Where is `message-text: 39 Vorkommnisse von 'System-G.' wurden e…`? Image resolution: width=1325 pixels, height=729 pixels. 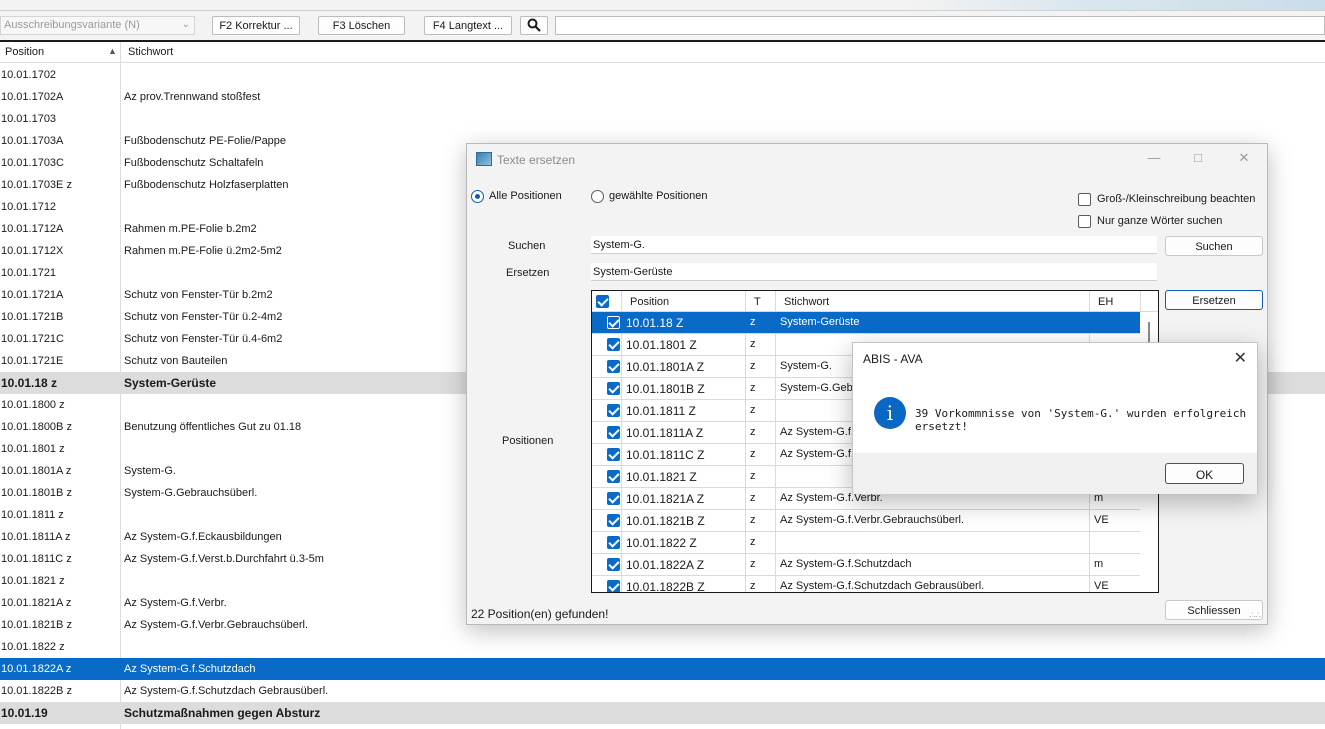 message-text: 39 Vorkommnisse von 'System-G.' wurden e… is located at coordinates (1081, 420).